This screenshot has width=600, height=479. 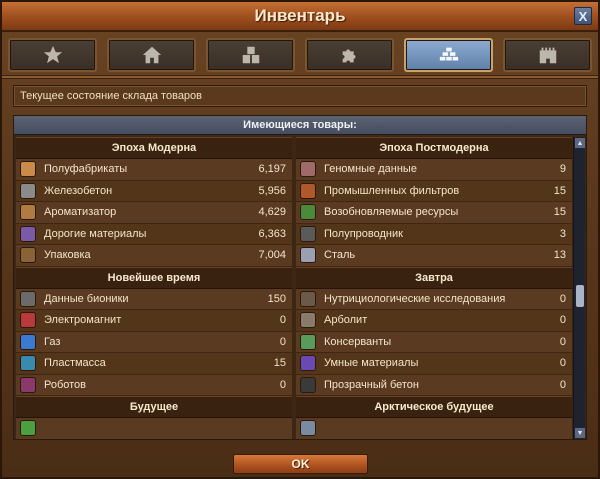 What do you see at coordinates (346, 320) in the screenshot?
I see `goods-name: Арболит` at bounding box center [346, 320].